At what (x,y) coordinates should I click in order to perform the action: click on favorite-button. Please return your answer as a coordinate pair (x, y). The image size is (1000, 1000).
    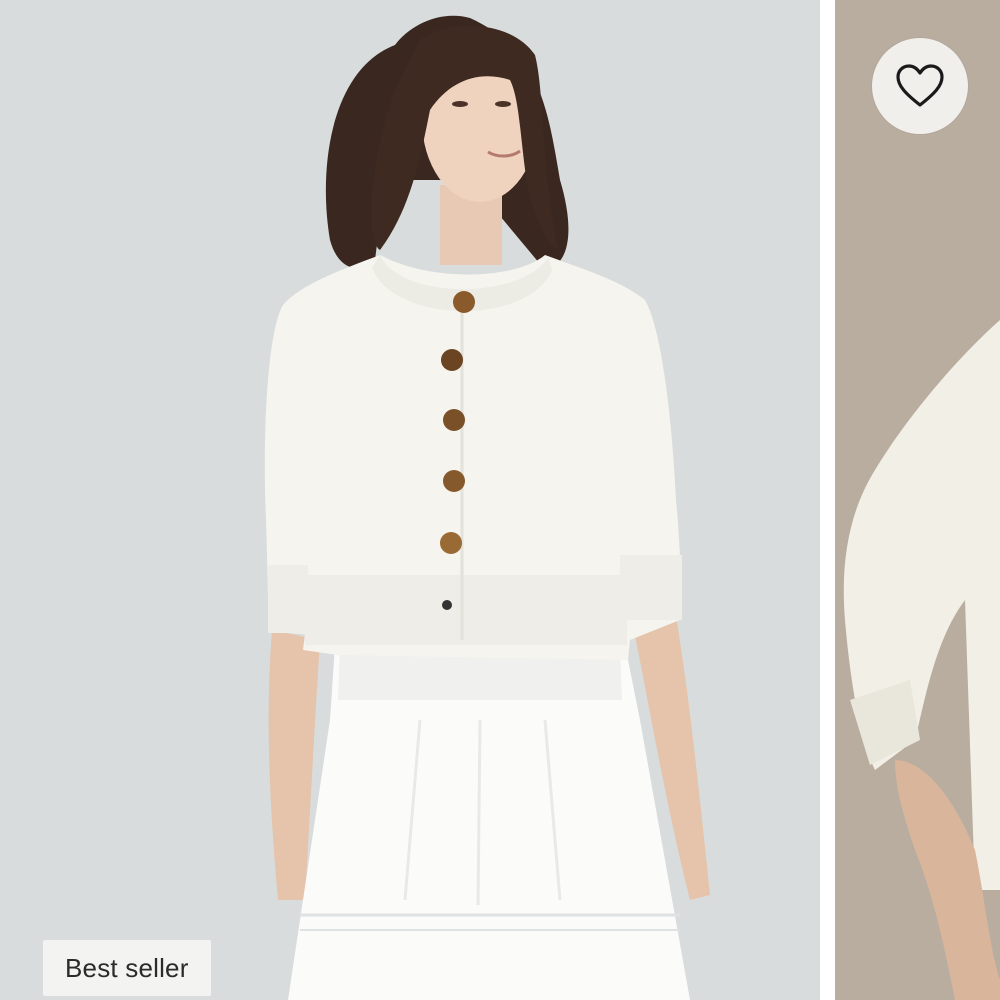
    Looking at the image, I should click on (920, 86).